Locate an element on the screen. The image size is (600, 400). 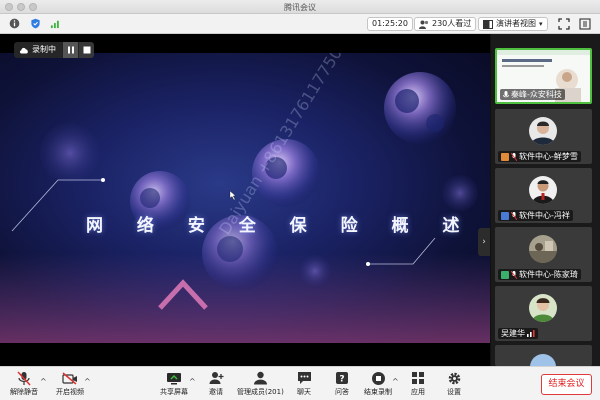
add-user-icon is located at coordinates (216, 378).